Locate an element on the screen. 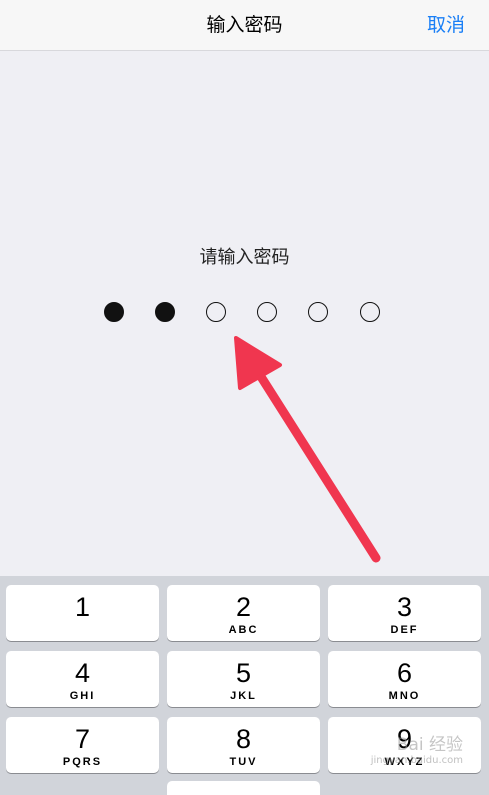  key-4: 4 GHI is located at coordinates (82, 679).